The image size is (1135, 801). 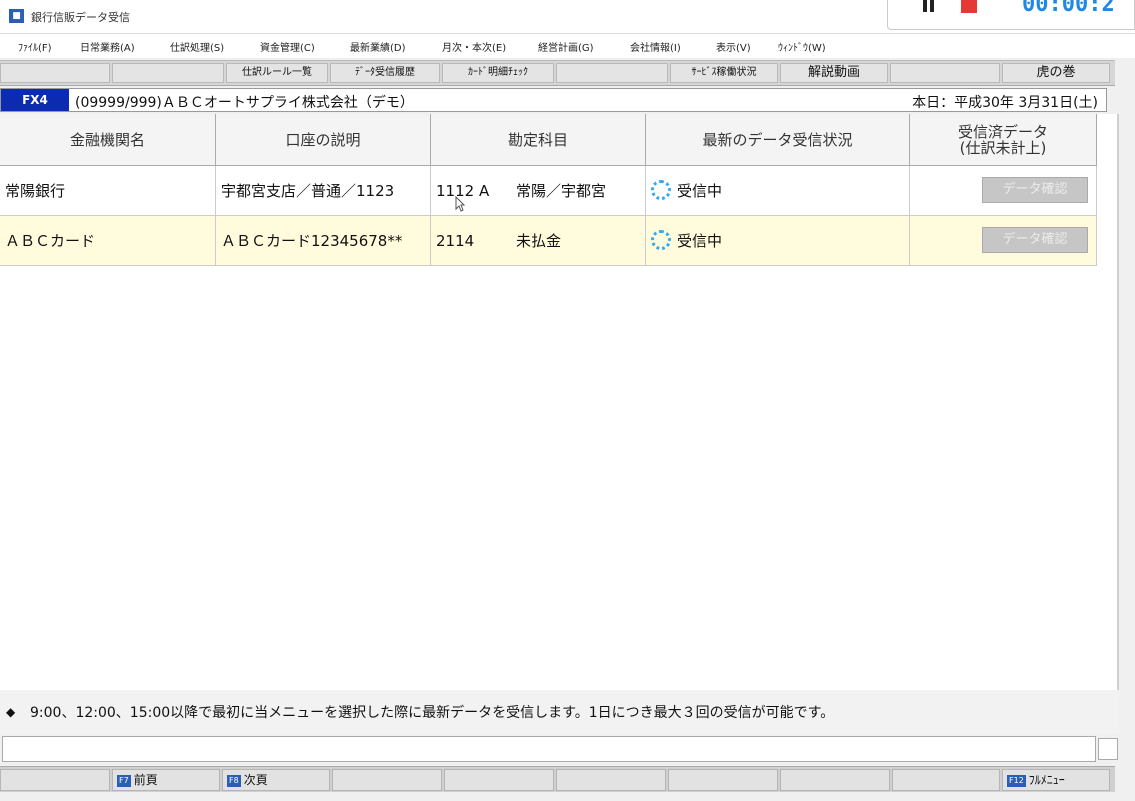 I want to click on menu-view: 表示(V), so click(x=733, y=46).